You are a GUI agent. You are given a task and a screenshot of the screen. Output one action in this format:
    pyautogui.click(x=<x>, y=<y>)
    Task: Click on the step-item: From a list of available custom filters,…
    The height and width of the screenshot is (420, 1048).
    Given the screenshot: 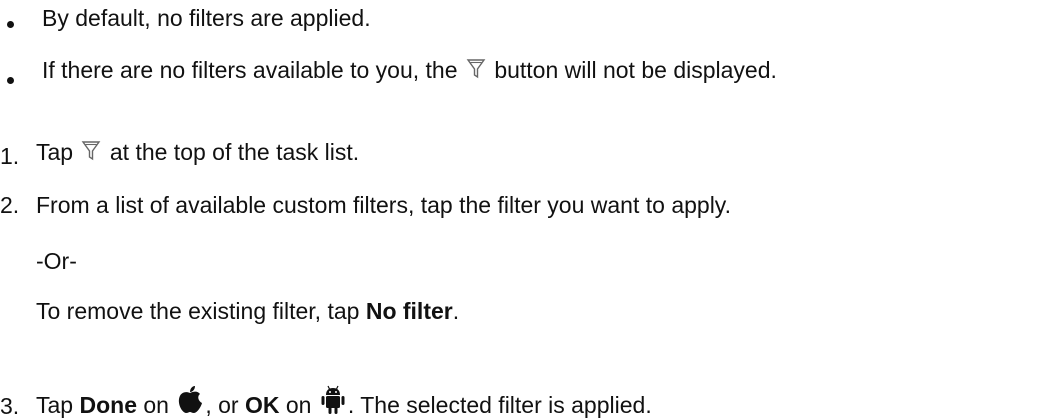 What is the action you would take?
    pyautogui.click(x=383, y=205)
    